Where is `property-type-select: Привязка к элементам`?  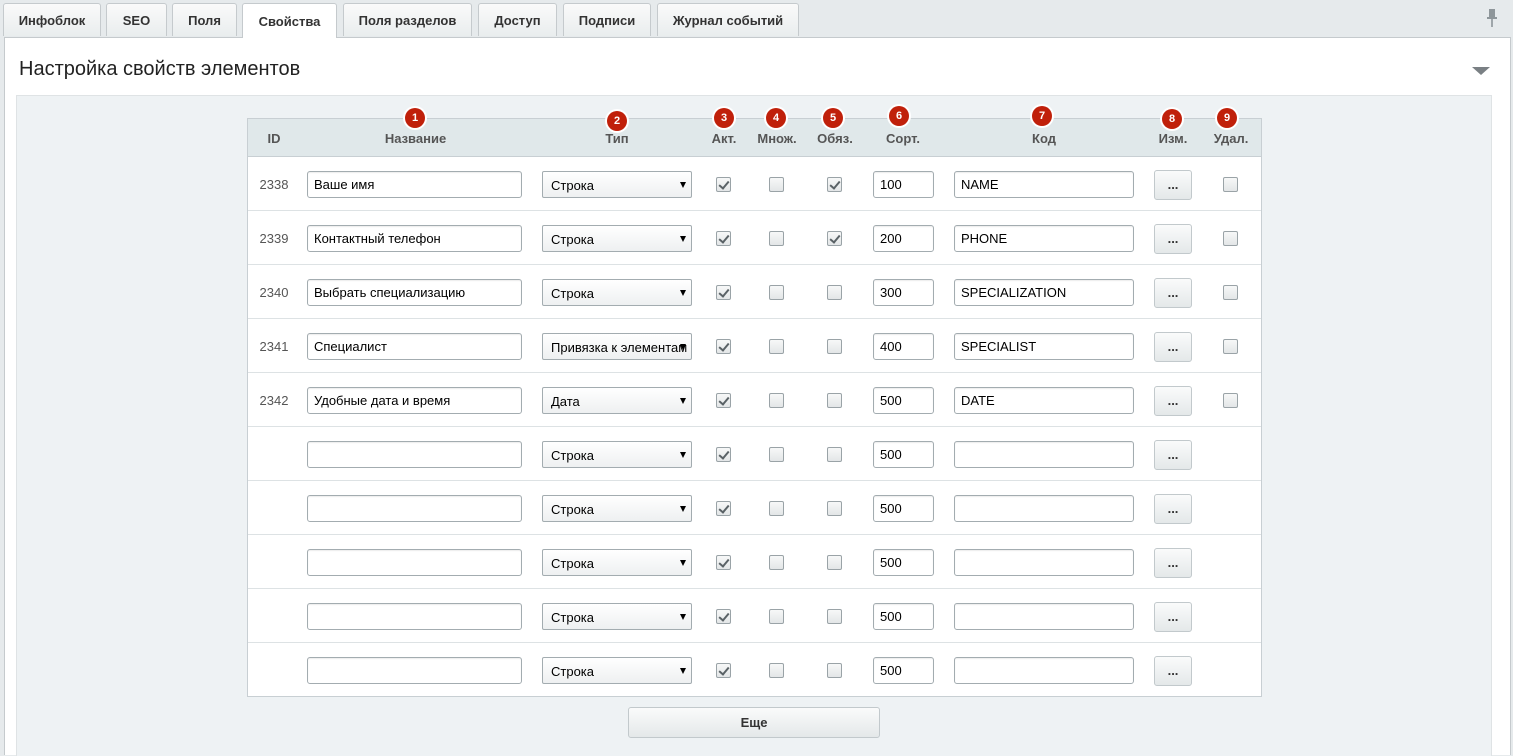
property-type-select: Привязка к элементам is located at coordinates (617, 346).